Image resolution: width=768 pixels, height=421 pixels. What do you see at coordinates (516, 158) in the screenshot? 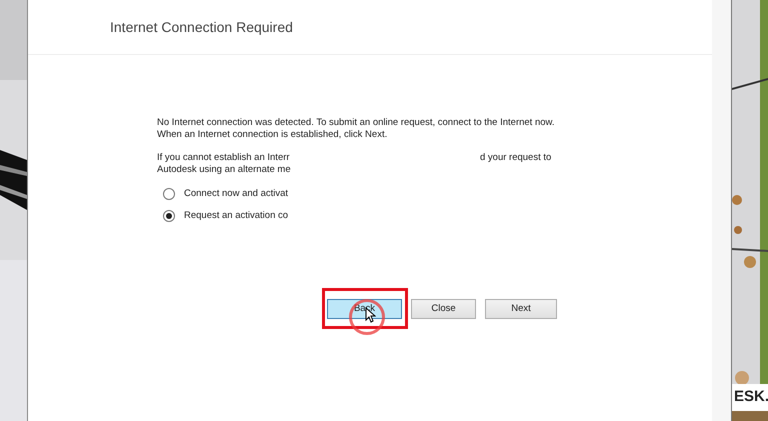
I see `text-fragment: d your request to` at bounding box center [516, 158].